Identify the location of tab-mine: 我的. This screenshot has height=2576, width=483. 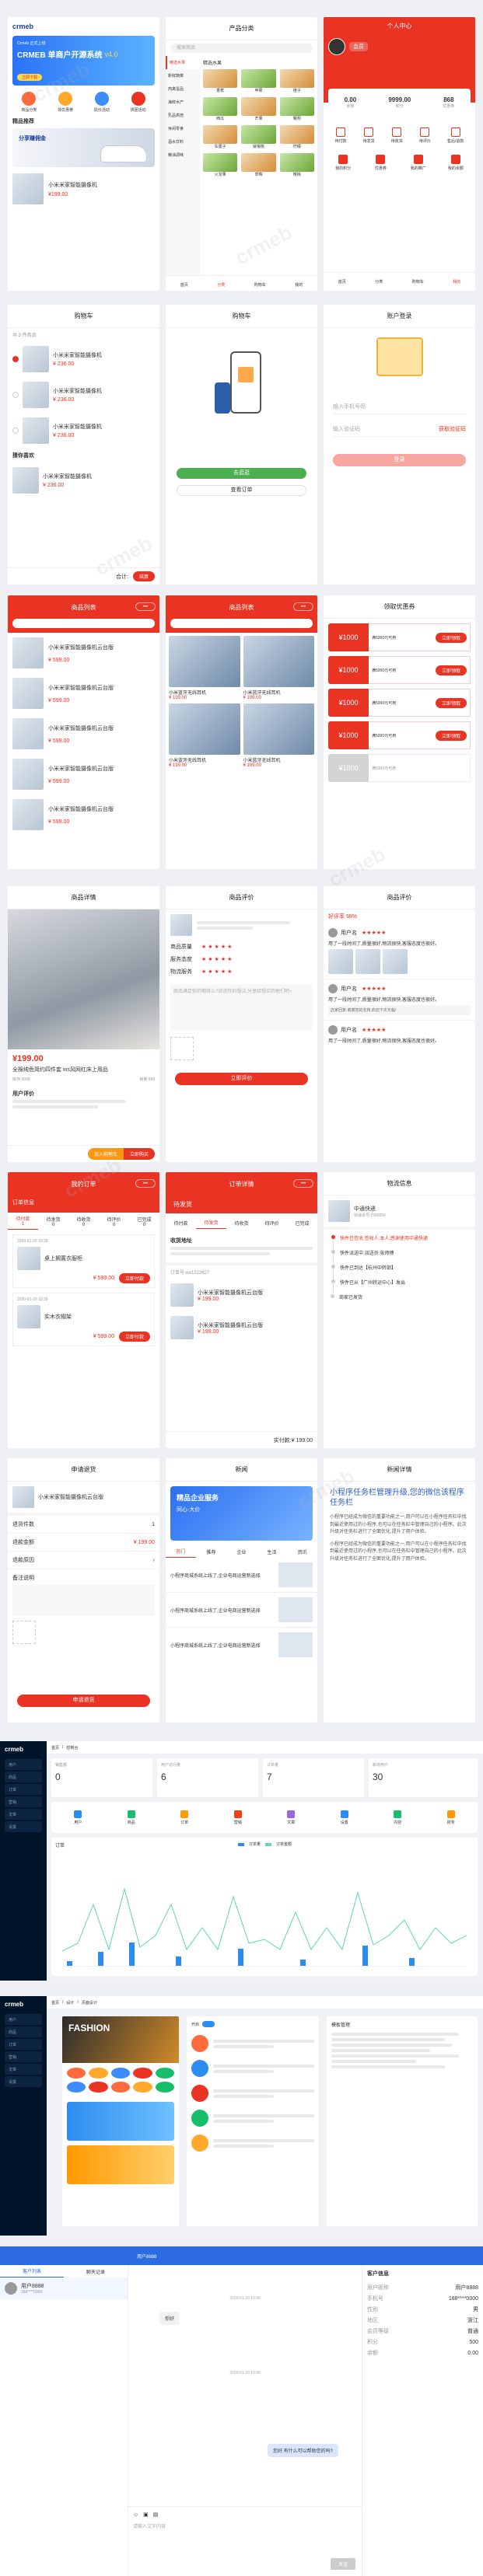
(299, 285).